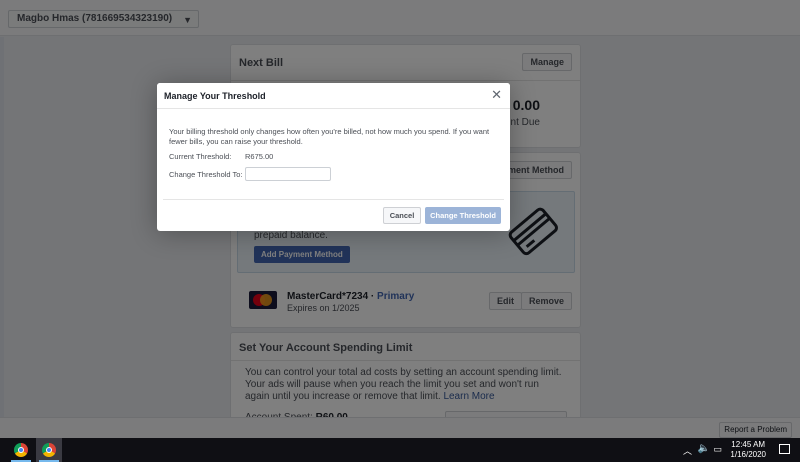 Image resolution: width=800 pixels, height=462 pixels. I want to click on clock: 12:45 AM 1/16/2020, so click(748, 450).